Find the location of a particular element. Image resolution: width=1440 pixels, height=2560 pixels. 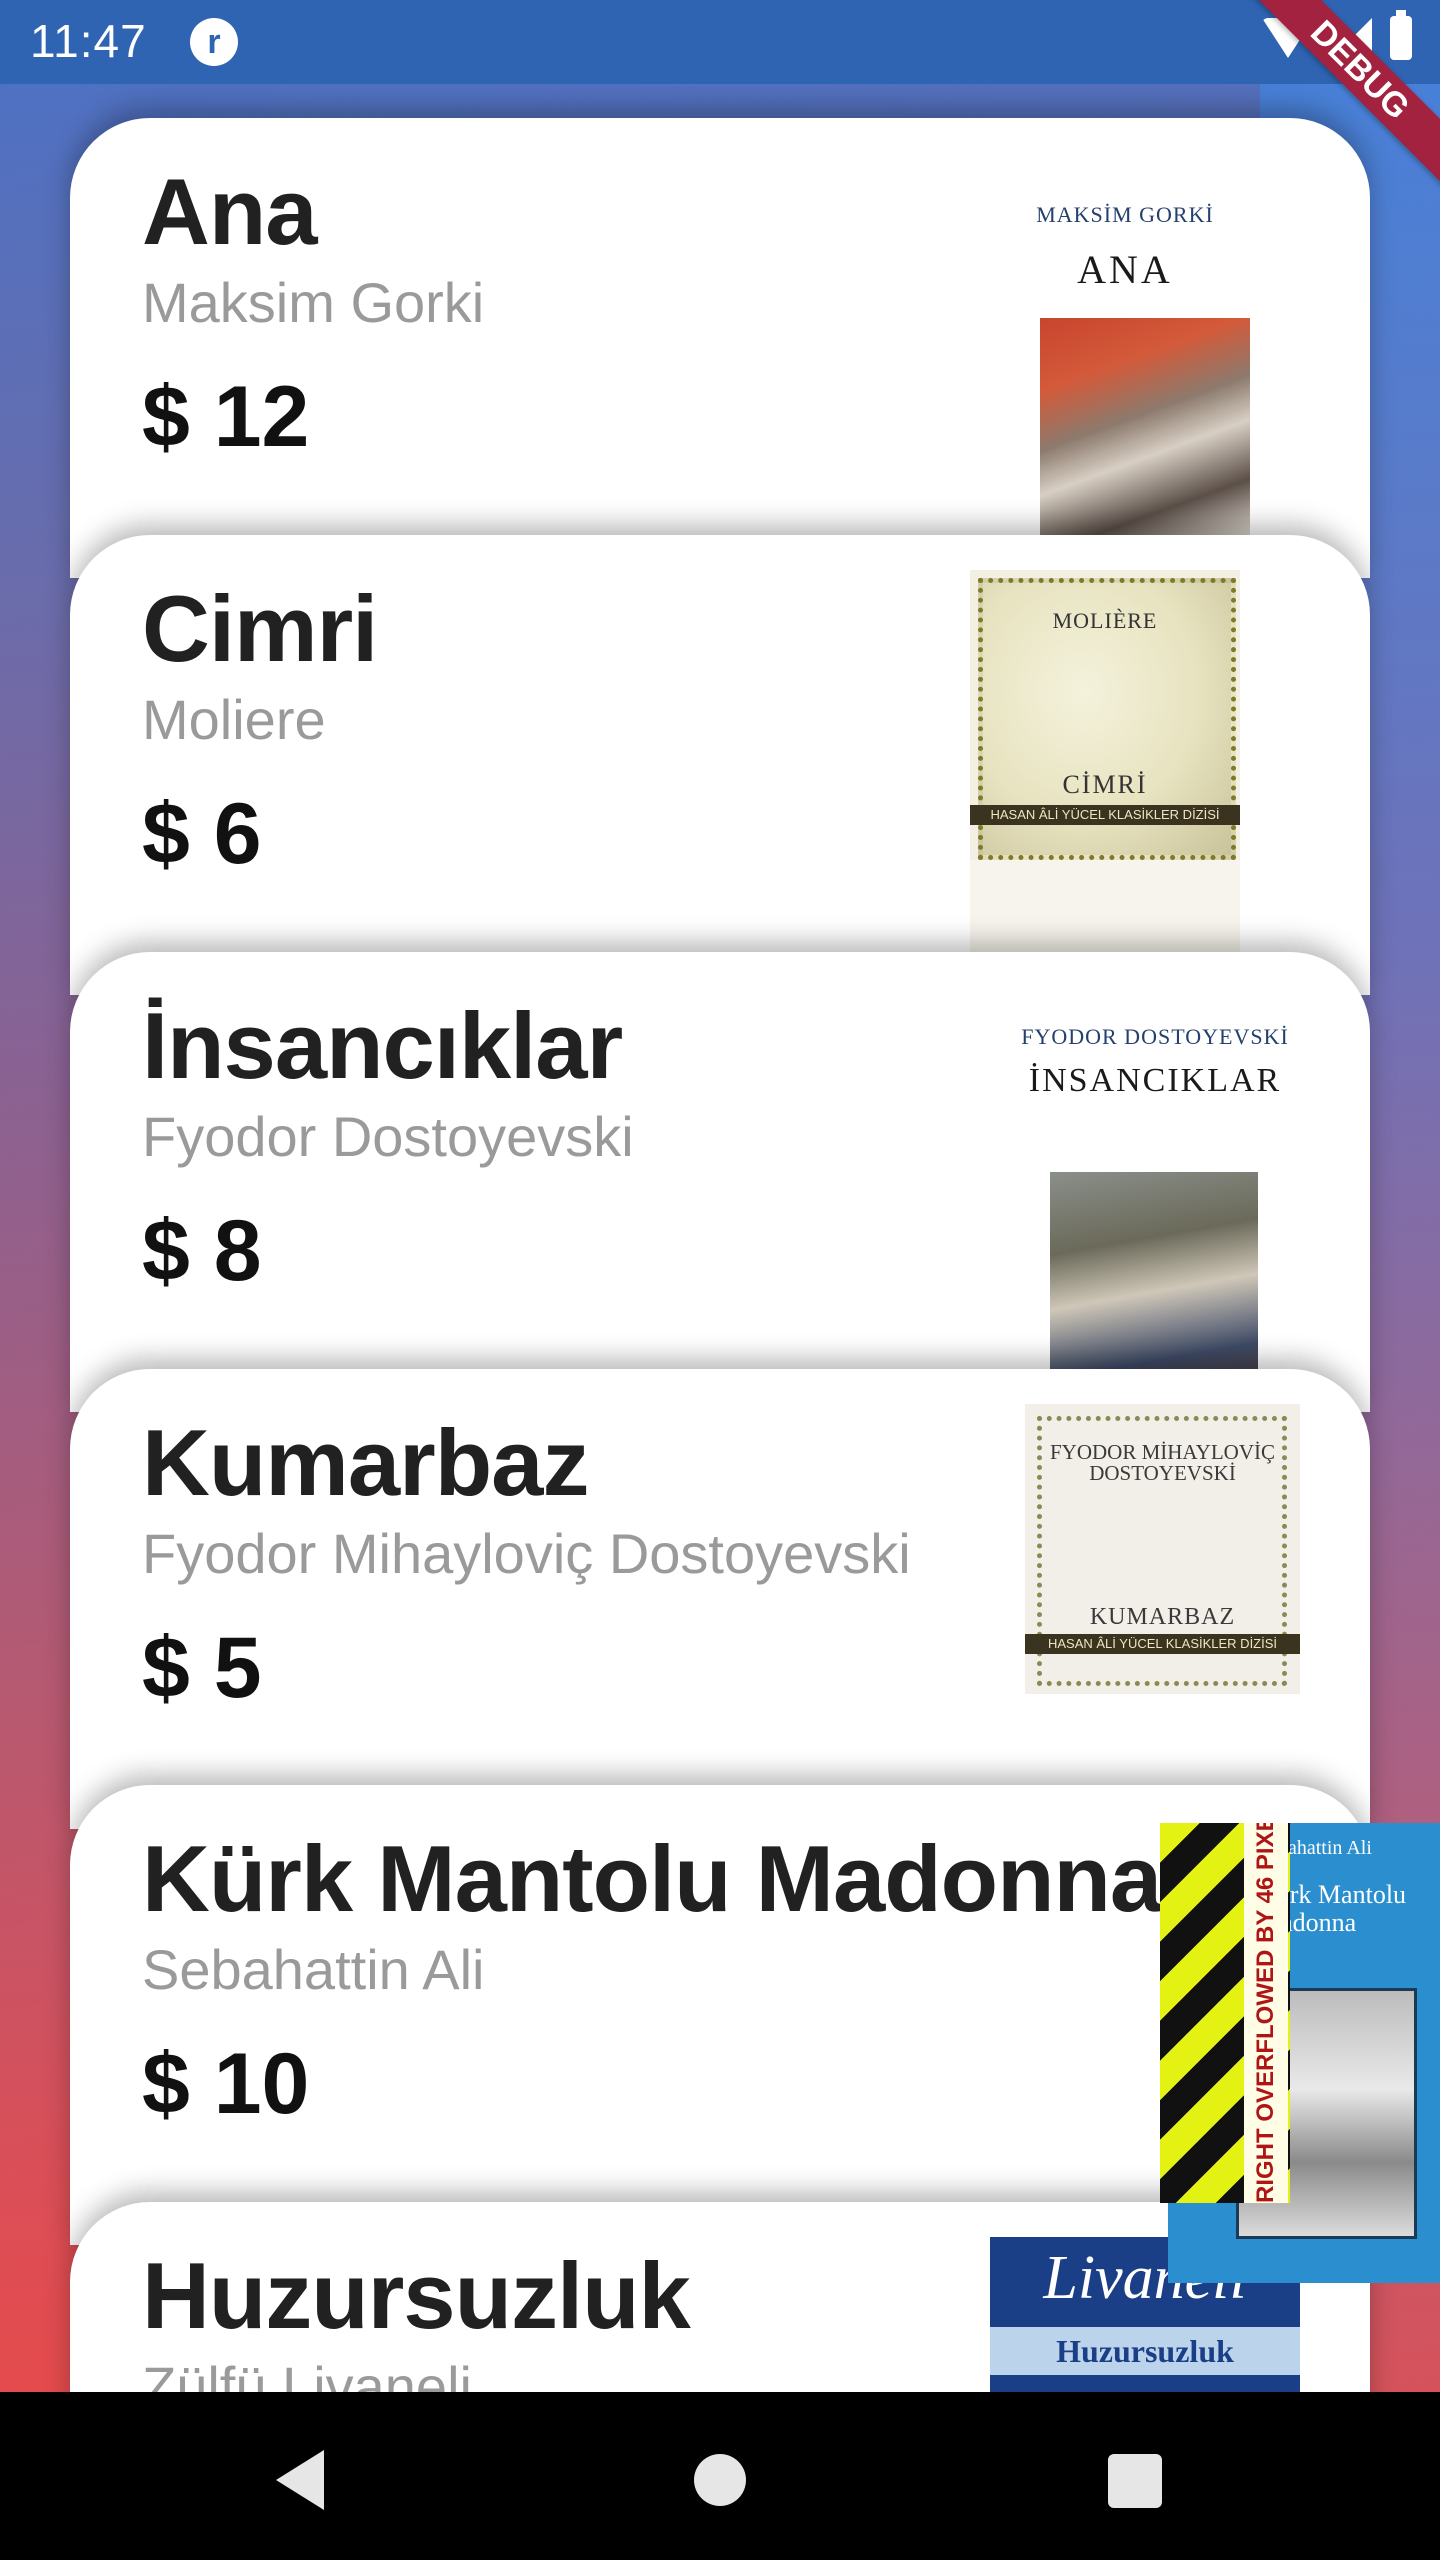

book-author: Zülfü Livaneli is located at coordinates (307, 2373).